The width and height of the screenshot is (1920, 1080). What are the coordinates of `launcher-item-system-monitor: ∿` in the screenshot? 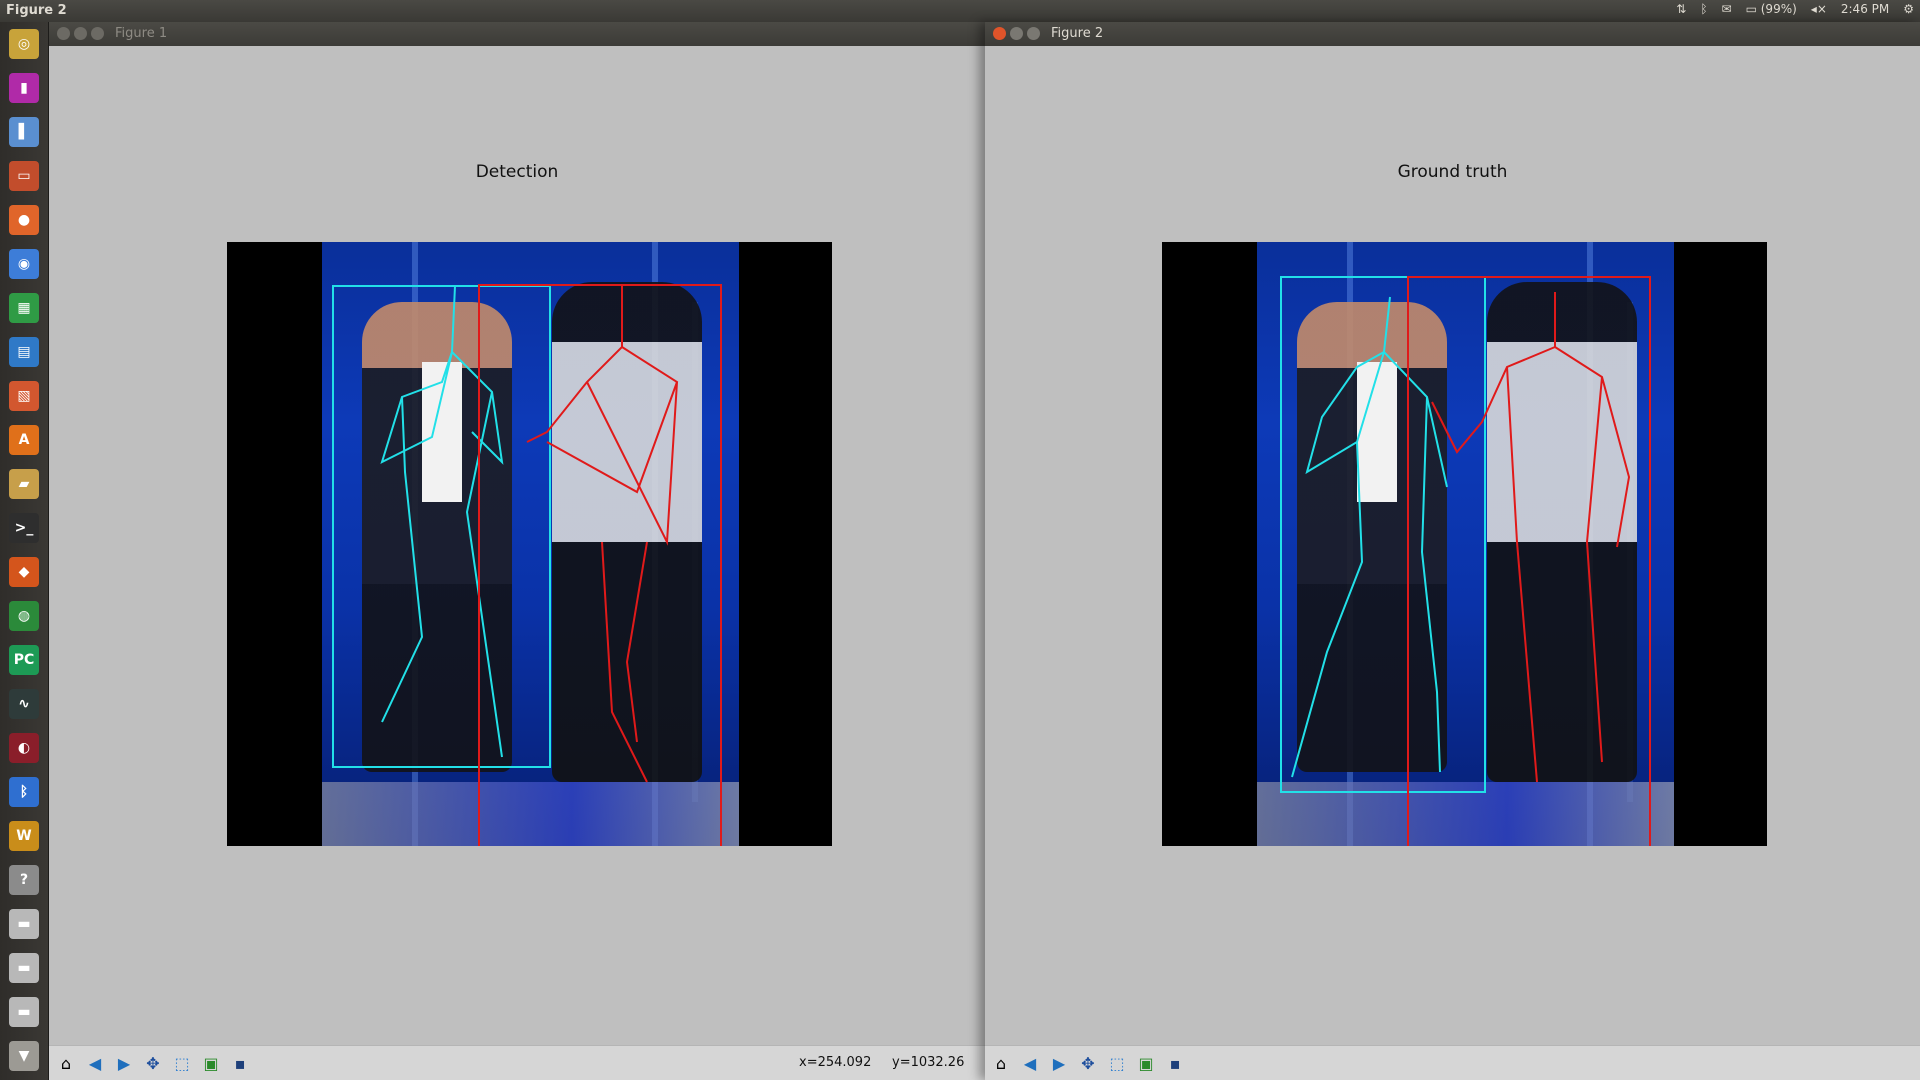 It's located at (24, 704).